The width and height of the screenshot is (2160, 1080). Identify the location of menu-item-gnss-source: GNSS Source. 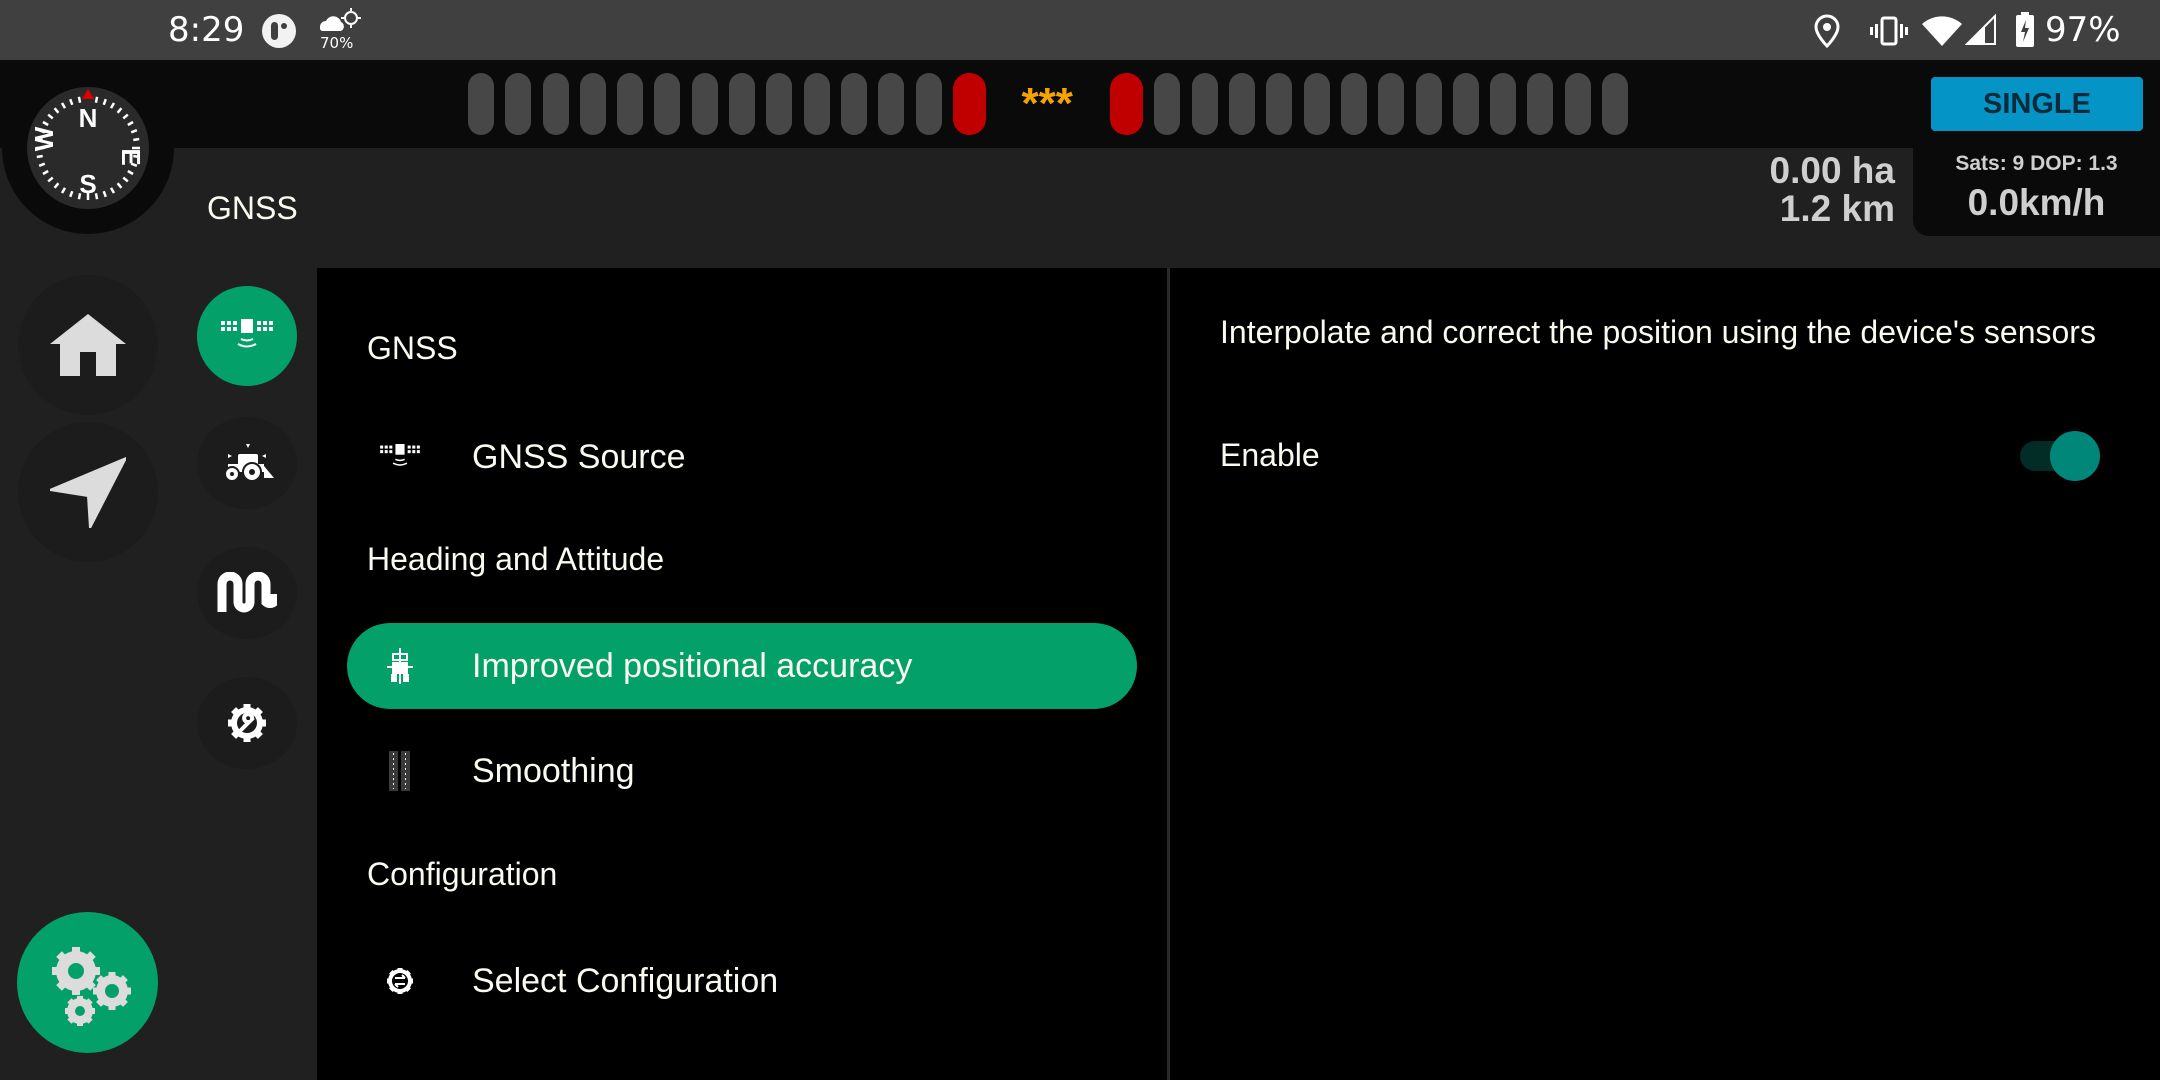
(742, 457).